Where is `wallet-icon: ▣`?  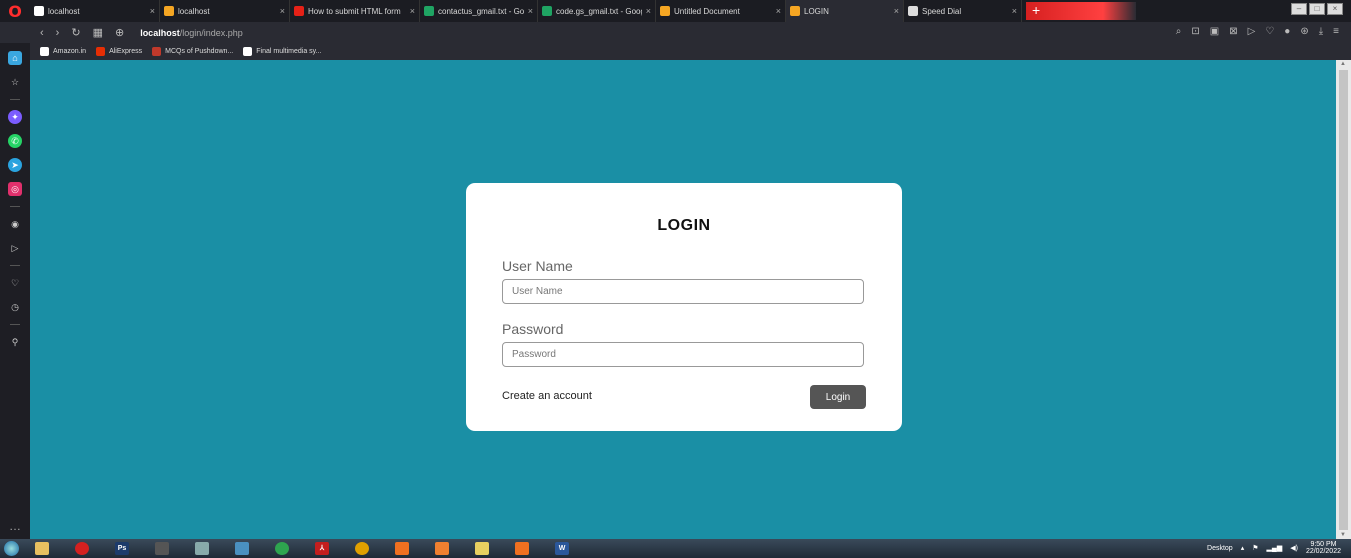 wallet-icon: ▣ is located at coordinates (1214, 31).